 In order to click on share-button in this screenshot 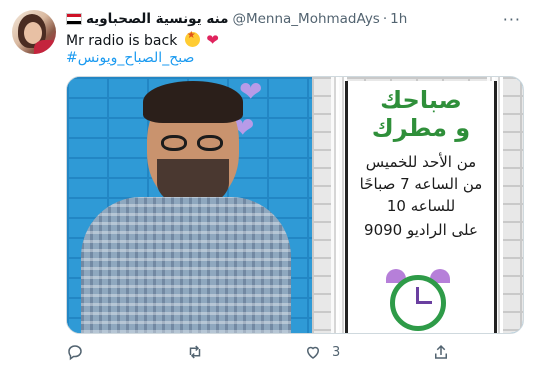, I will do `click(446, 352)`.